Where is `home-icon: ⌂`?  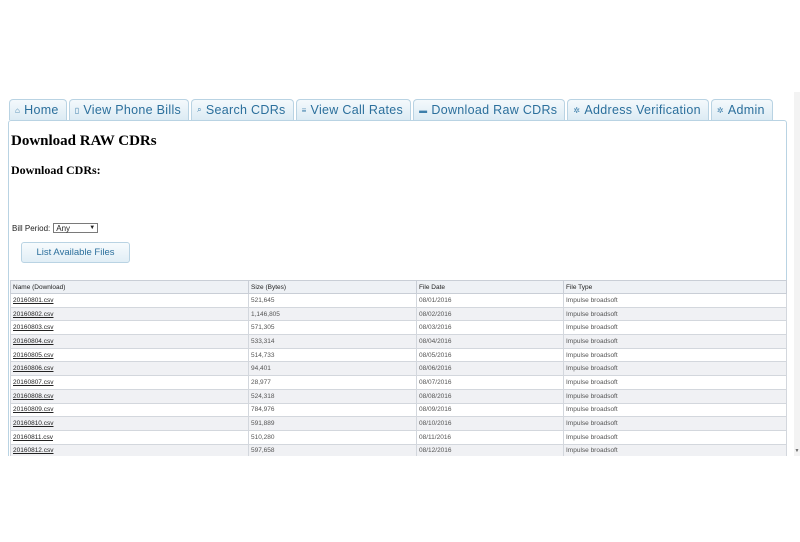
home-icon: ⌂ is located at coordinates (18, 110).